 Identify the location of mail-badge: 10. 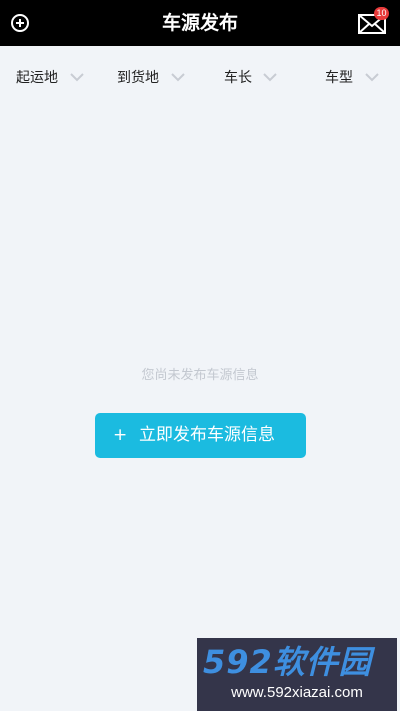
(381, 13).